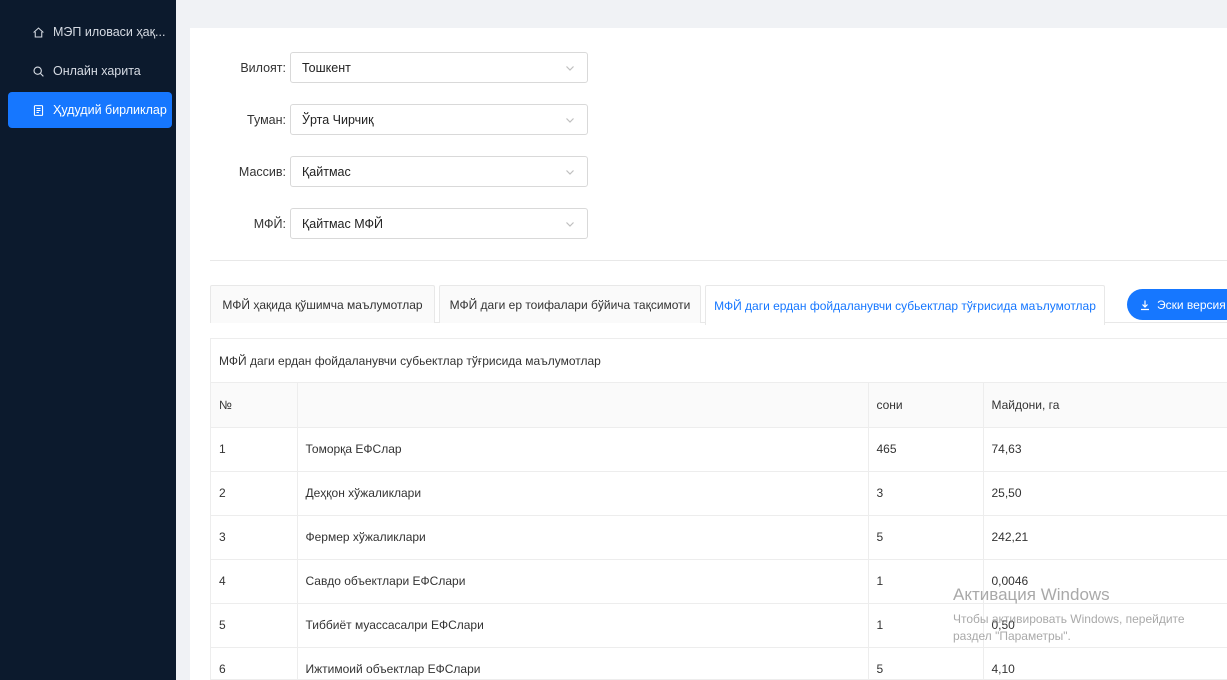 This screenshot has height=680, width=1227. Describe the element at coordinates (439, 67) in the screenshot. I see `region-select: Тошкент` at that location.